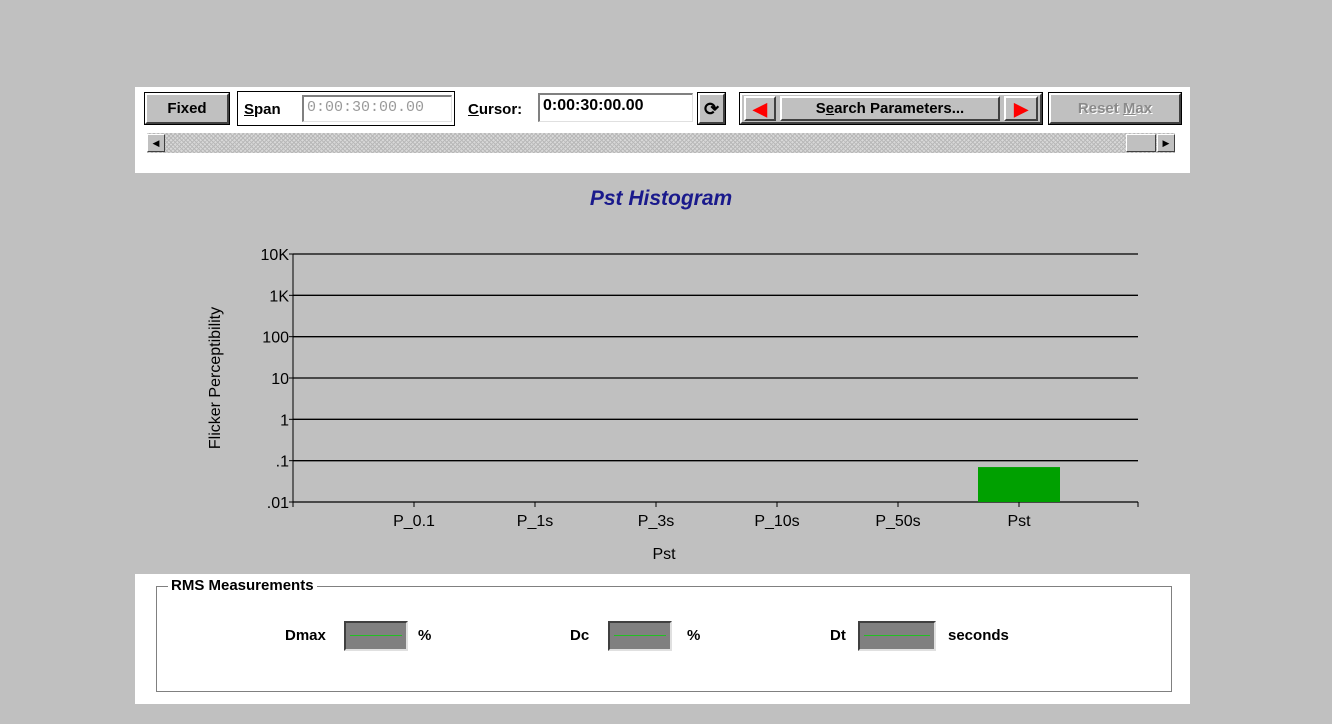 The image size is (1332, 724). What do you see at coordinates (280, 379) in the screenshot?
I see `y-tick-label: 10` at bounding box center [280, 379].